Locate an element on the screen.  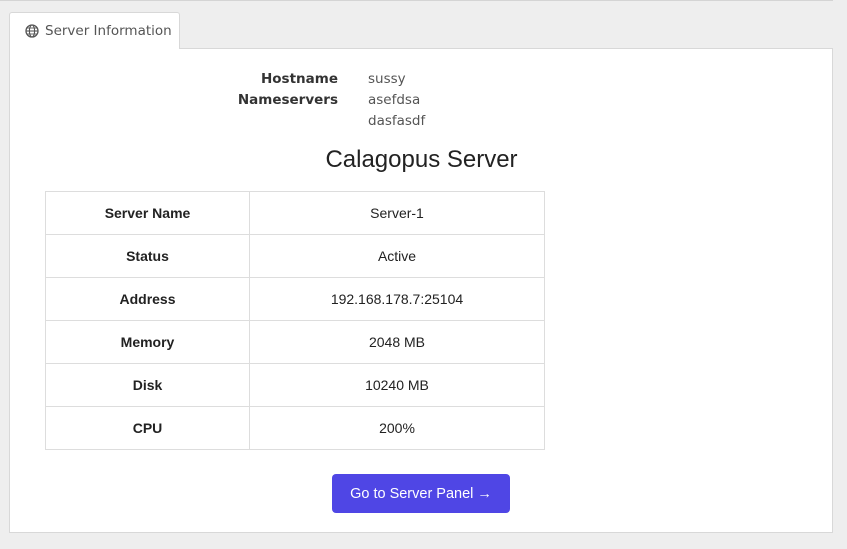
status-label: Status is located at coordinates (147, 256).